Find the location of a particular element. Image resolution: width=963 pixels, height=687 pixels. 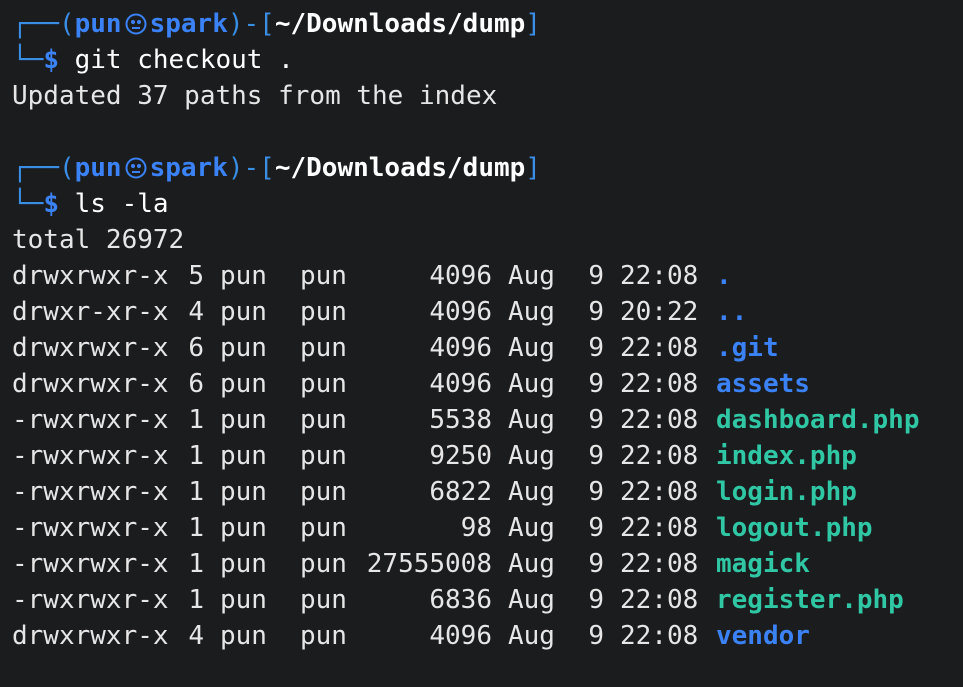

row-links: 4 is located at coordinates (196, 312).